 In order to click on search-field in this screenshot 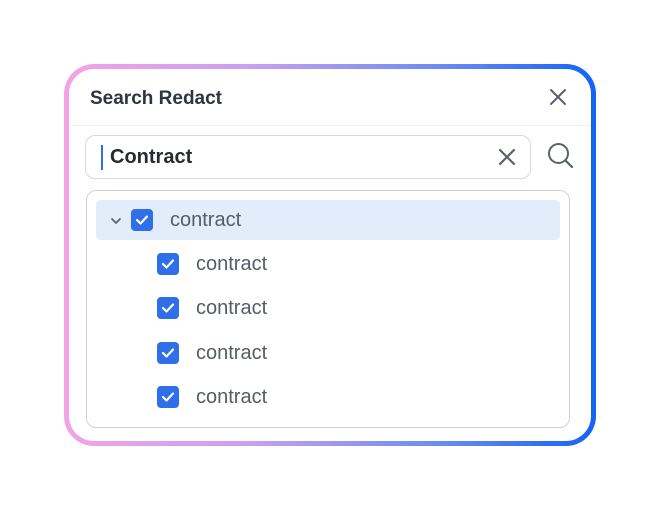, I will do `click(308, 157)`.